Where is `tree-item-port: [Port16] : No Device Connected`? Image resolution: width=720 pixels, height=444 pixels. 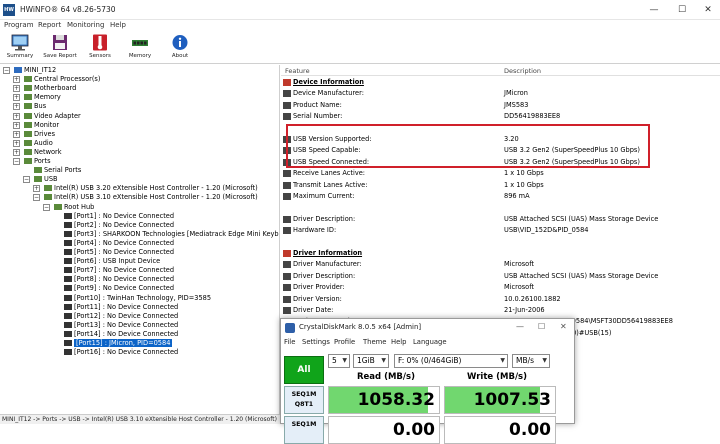
tree-item-port: [Port16] : No Device Connected is located at coordinates (121, 352).